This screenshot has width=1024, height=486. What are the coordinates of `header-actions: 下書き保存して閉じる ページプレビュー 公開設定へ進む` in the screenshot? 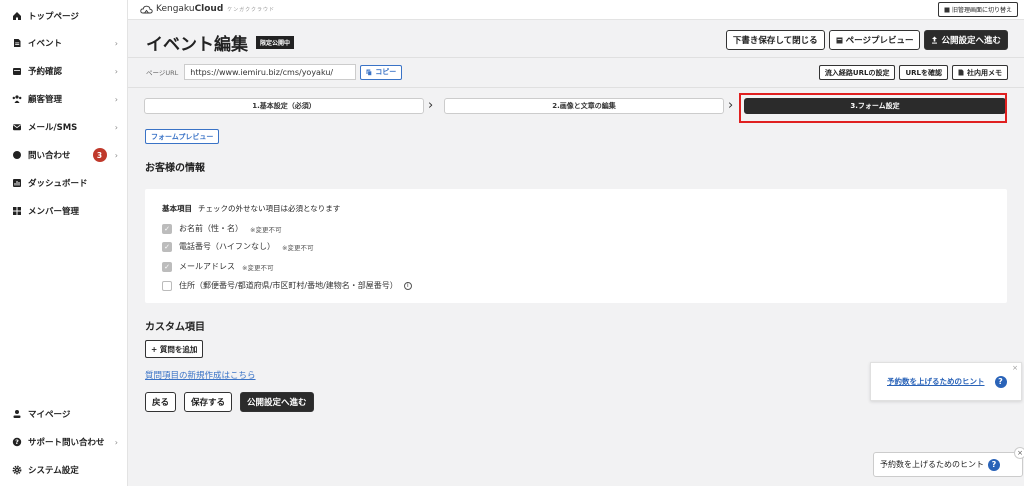 It's located at (866, 40).